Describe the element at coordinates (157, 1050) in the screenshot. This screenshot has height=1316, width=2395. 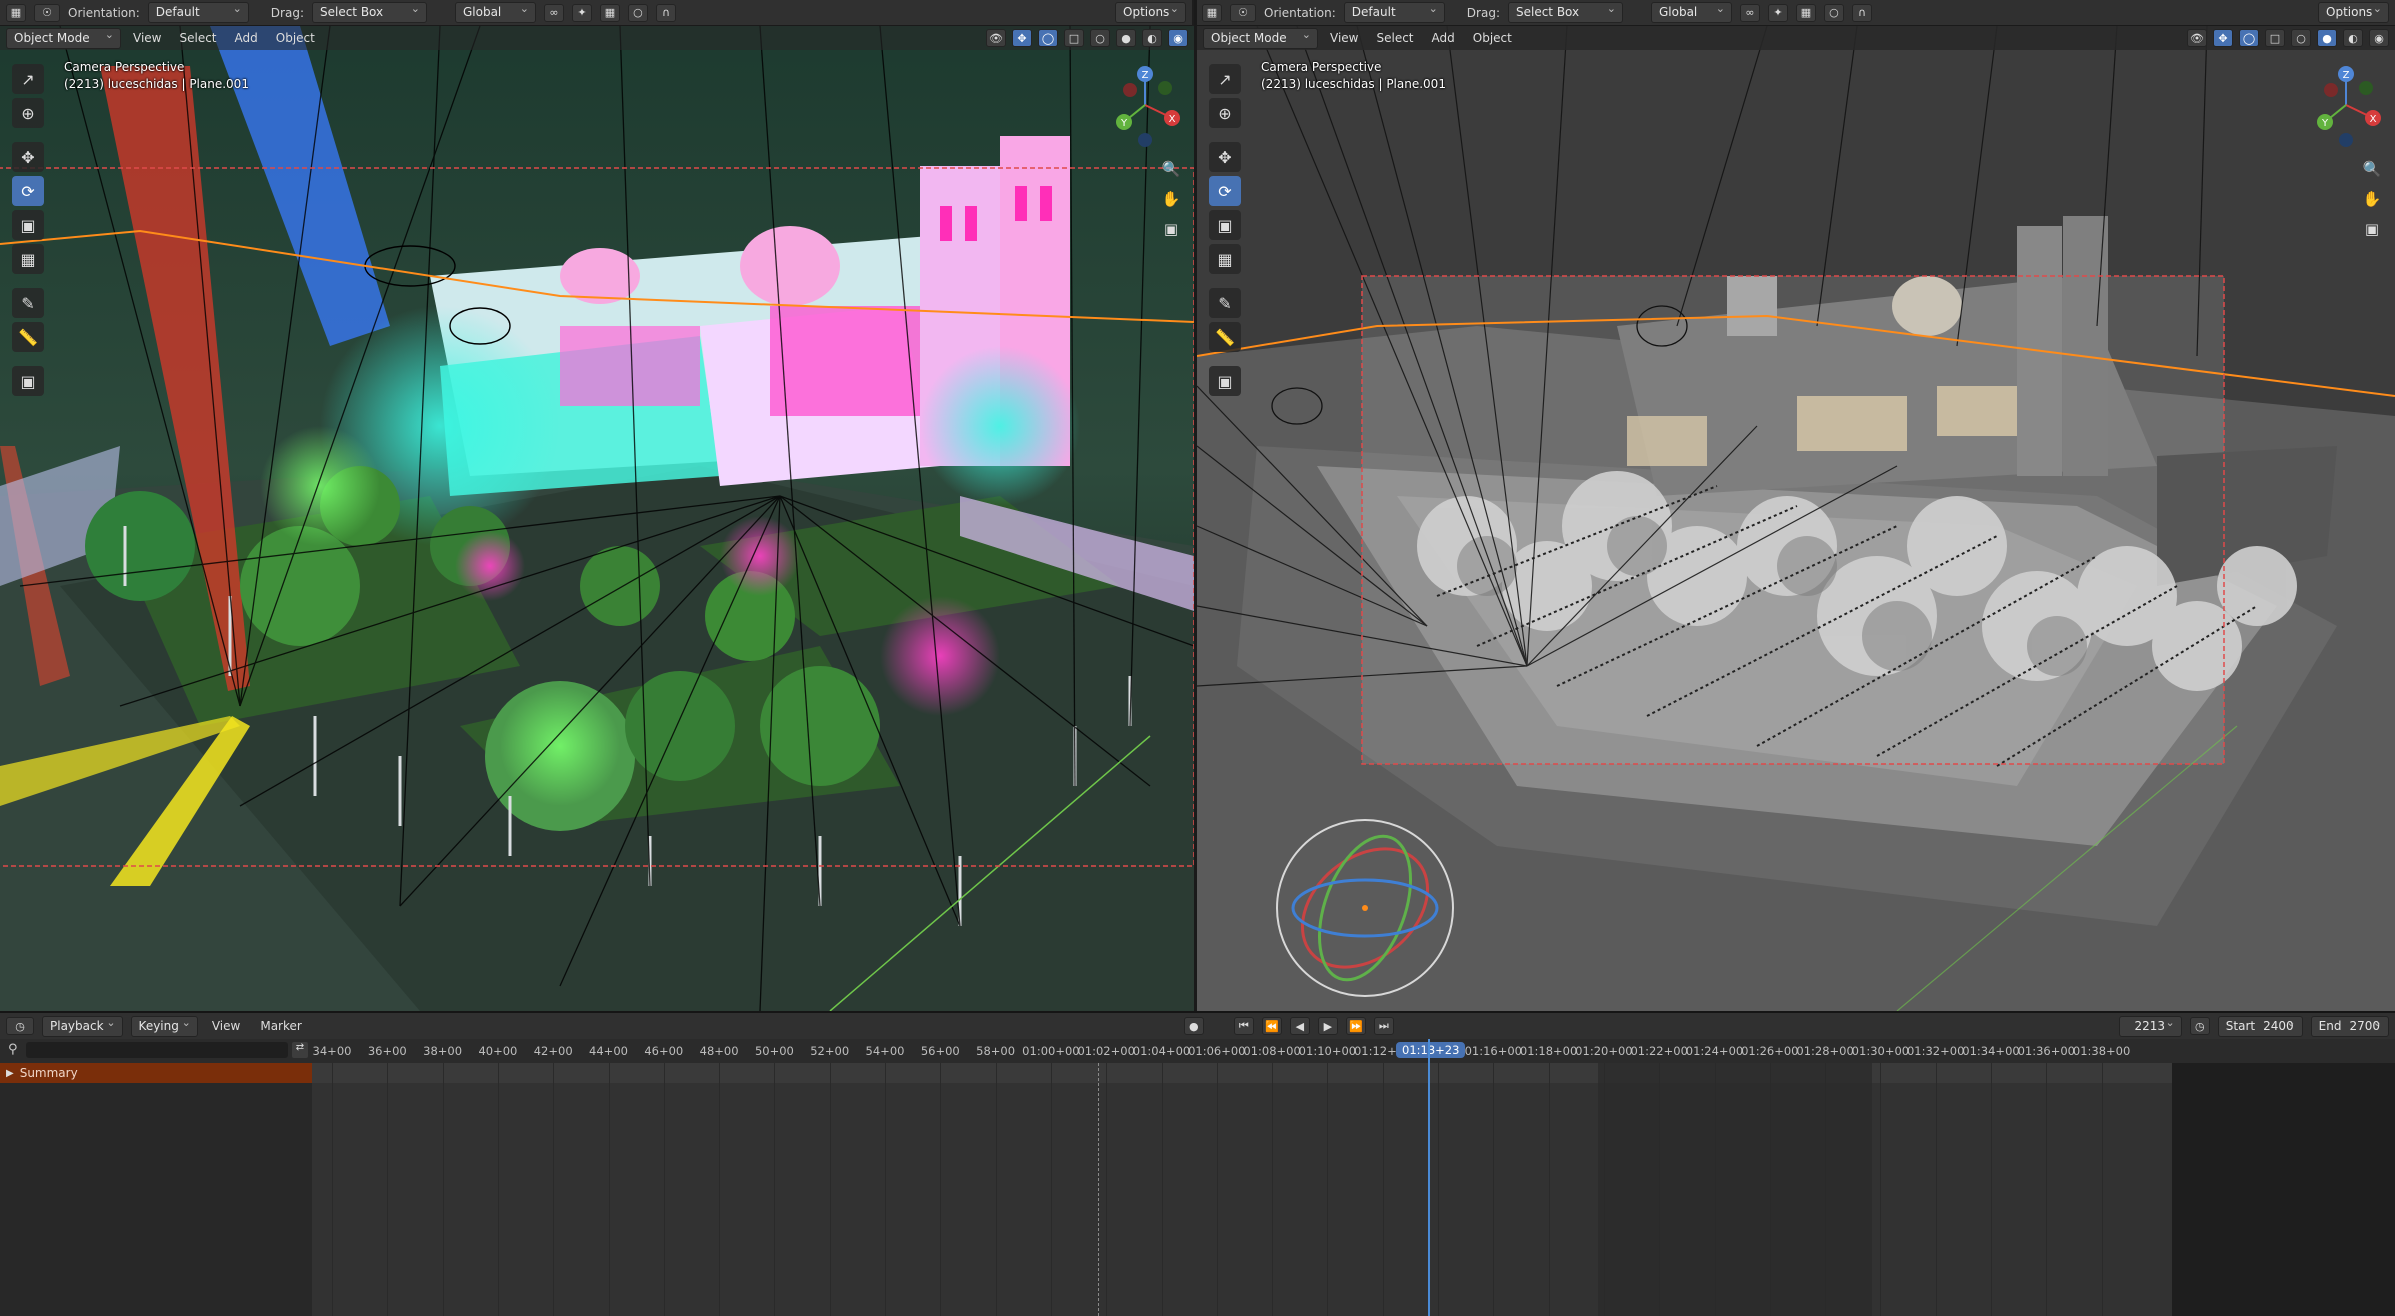
I see `search-input` at that location.